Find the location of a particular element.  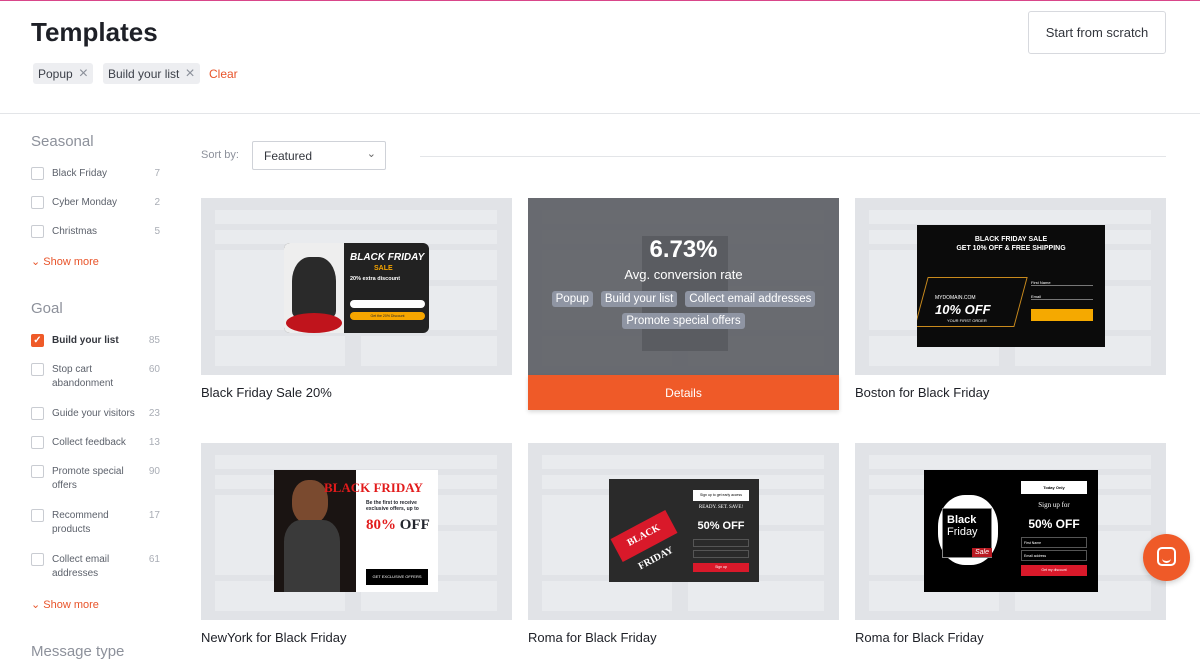

filter-collect-feedback: Collect feedback 13 is located at coordinates (95, 443).